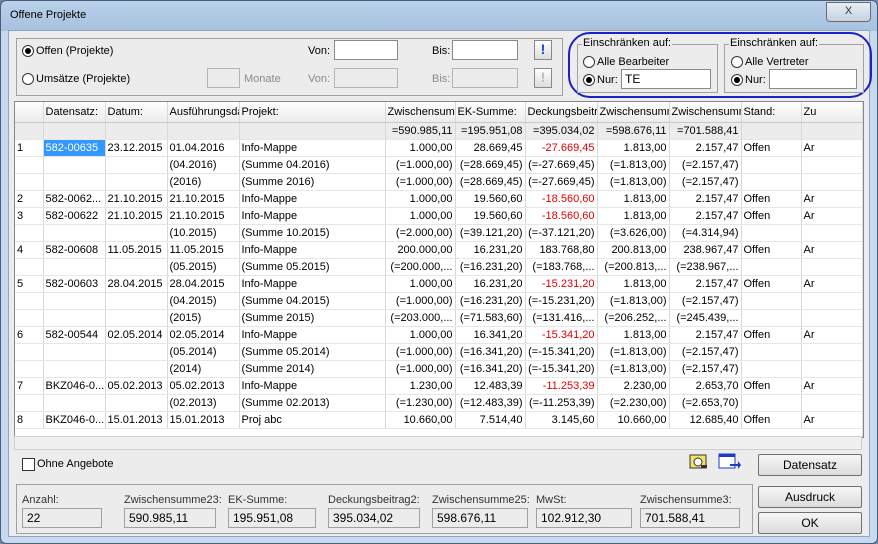 This screenshot has width=878, height=544. Describe the element at coordinates (420, 335) in the screenshot. I see `table-cell: 1.000,00` at that location.